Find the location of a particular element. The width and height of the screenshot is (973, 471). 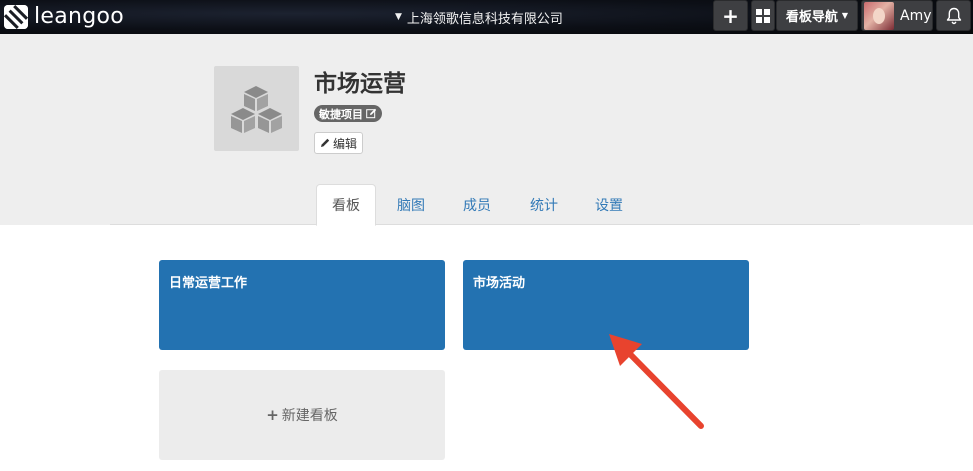

tab-boards: 看板 is located at coordinates (346, 205).